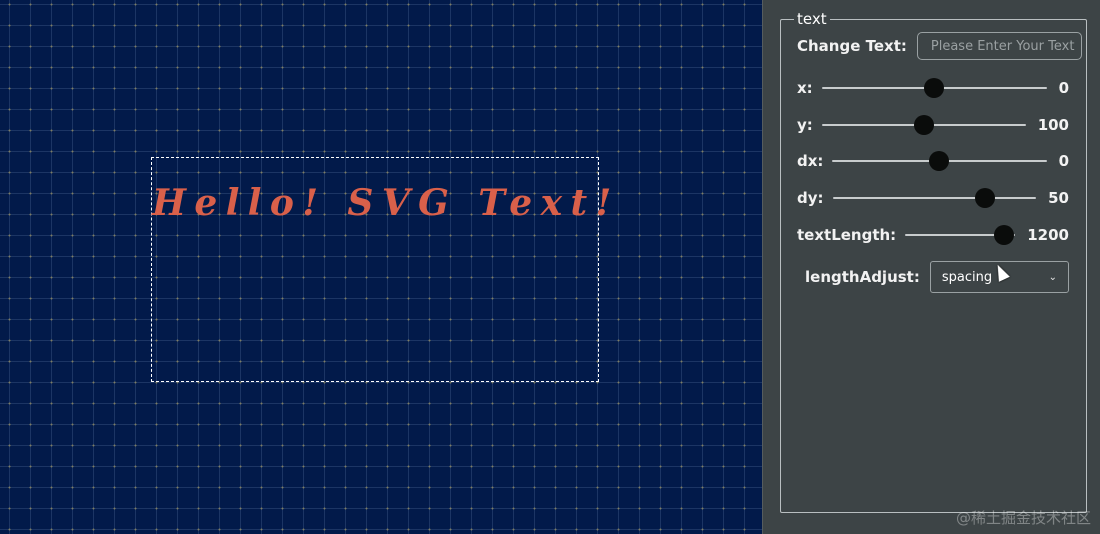 This screenshot has width=1100, height=534. I want to click on slider-value: 1200, so click(1048, 235).